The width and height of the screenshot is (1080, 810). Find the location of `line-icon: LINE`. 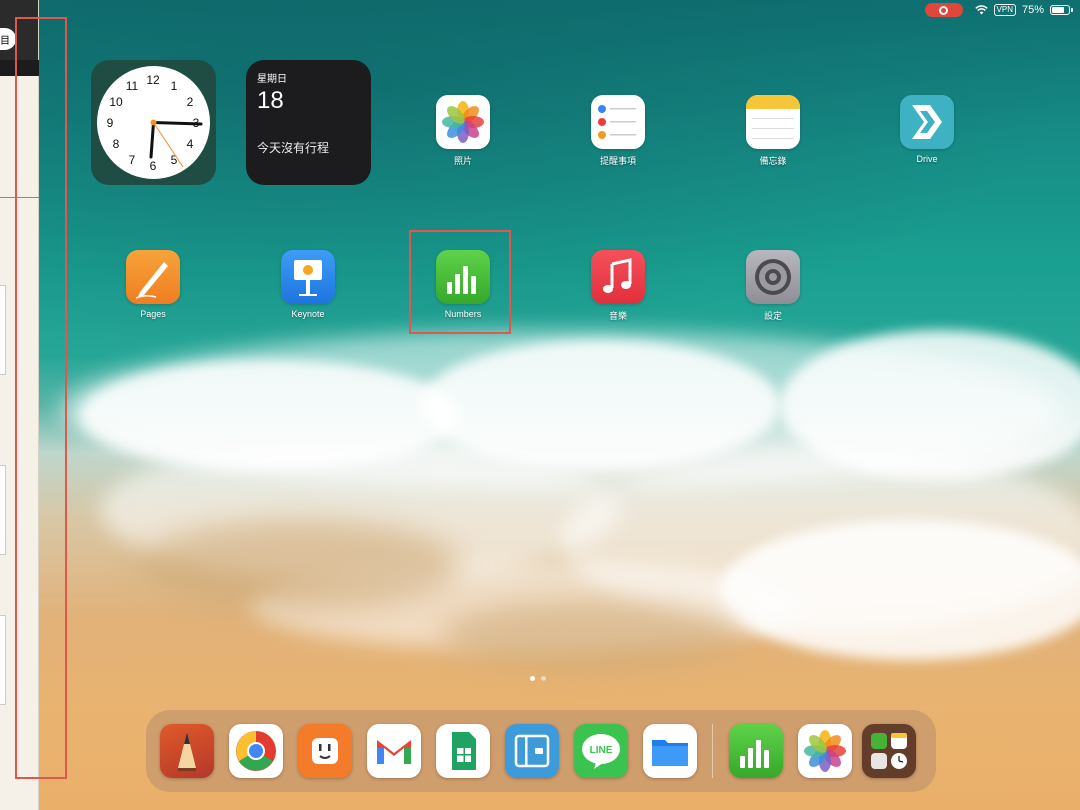

line-icon: LINE is located at coordinates (601, 751).